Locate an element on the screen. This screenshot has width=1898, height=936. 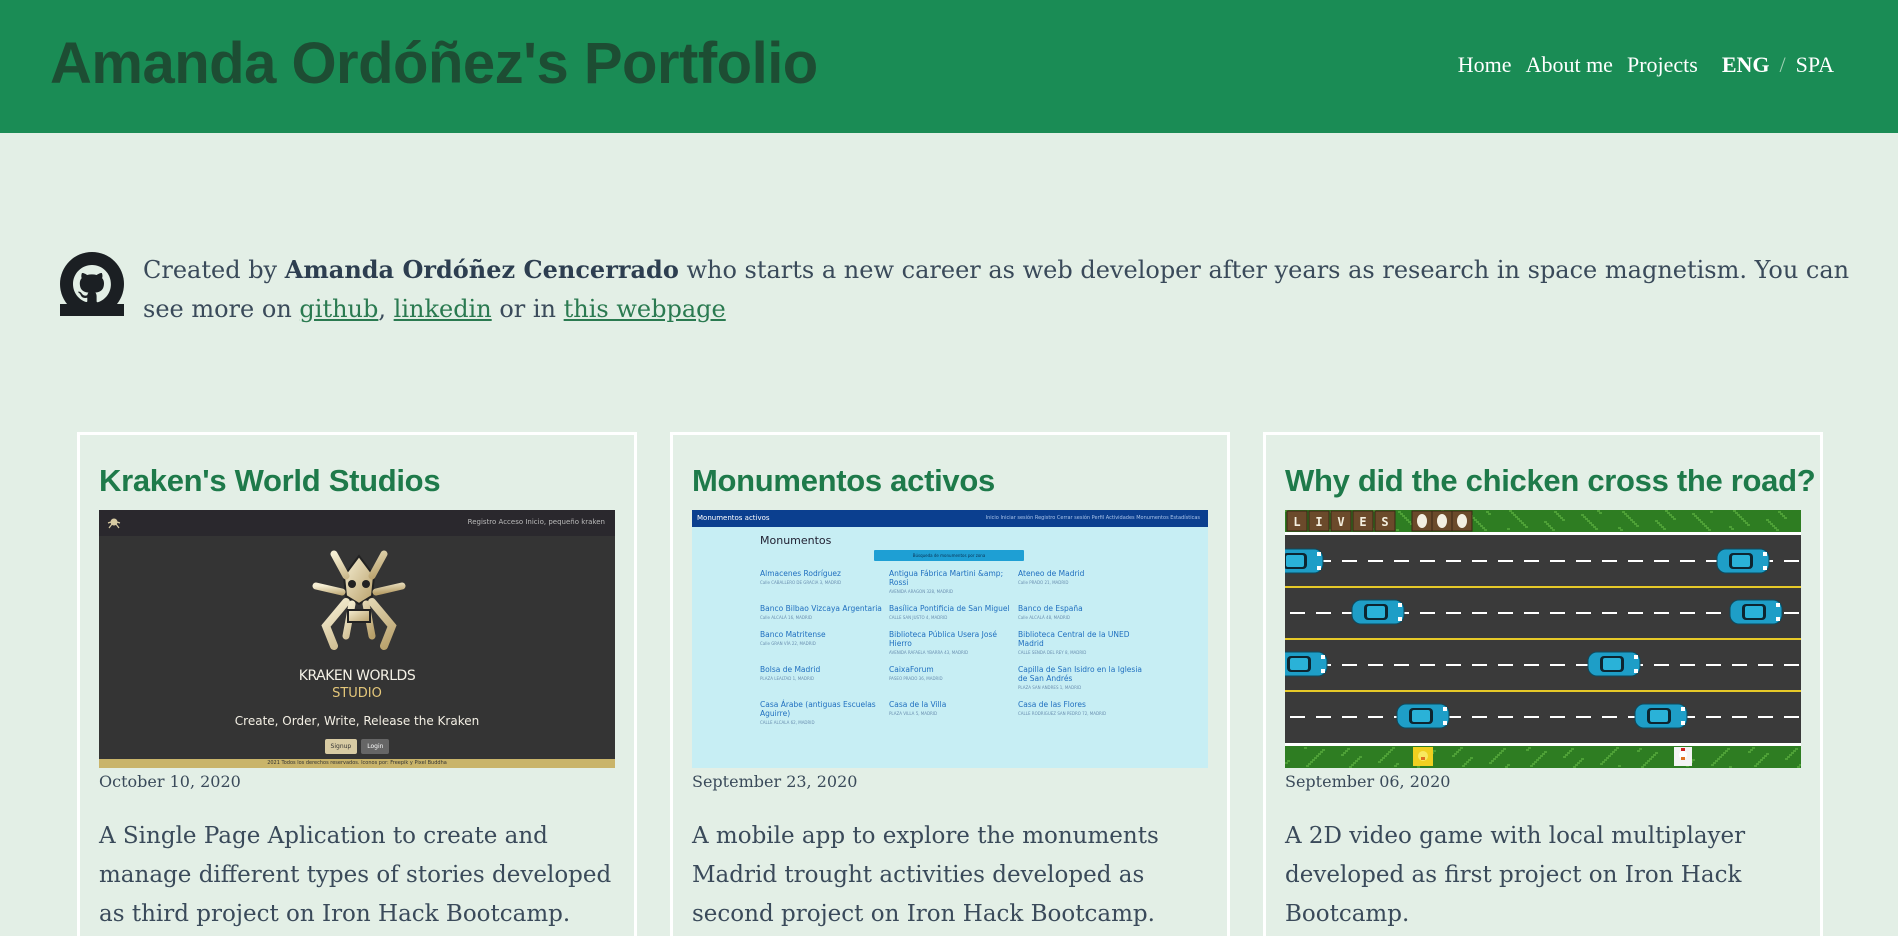
webpage-link: this webpage is located at coordinates (645, 309).